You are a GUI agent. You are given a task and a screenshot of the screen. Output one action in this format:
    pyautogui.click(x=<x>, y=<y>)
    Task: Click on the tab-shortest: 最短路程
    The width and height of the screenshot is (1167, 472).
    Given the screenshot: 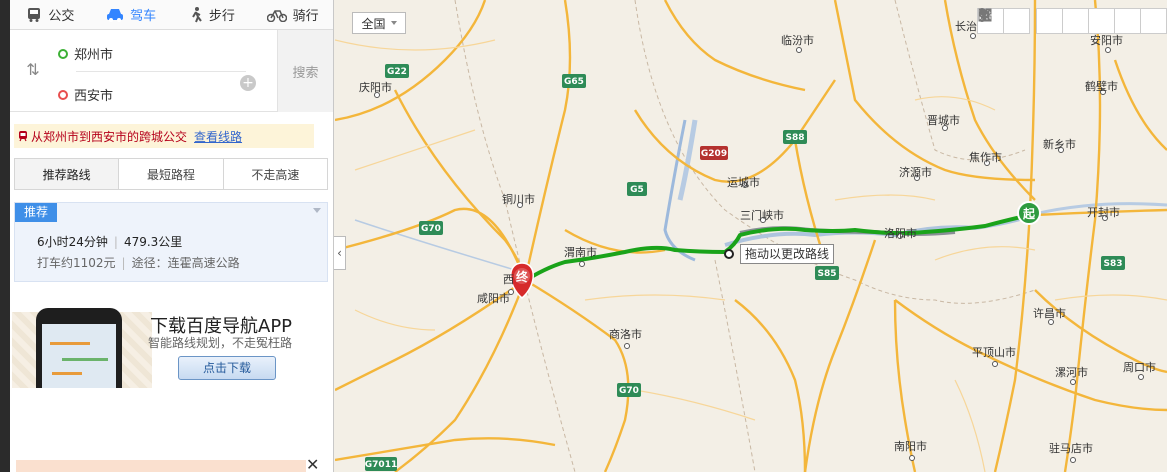 What is the action you would take?
    pyautogui.click(x=171, y=174)
    